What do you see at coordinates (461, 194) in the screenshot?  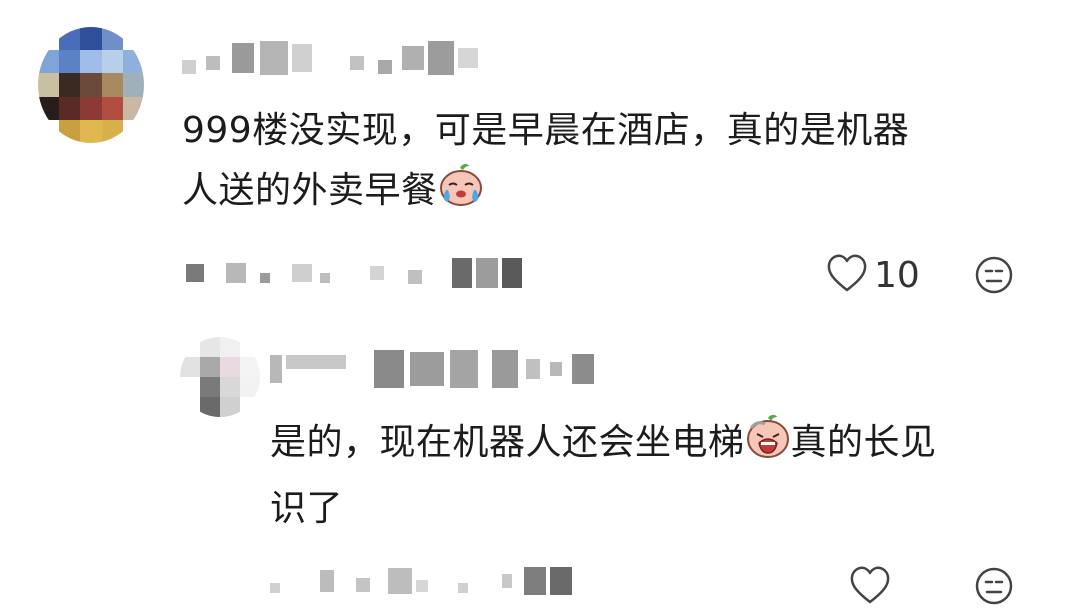 I see `crying-face-emoji` at bounding box center [461, 194].